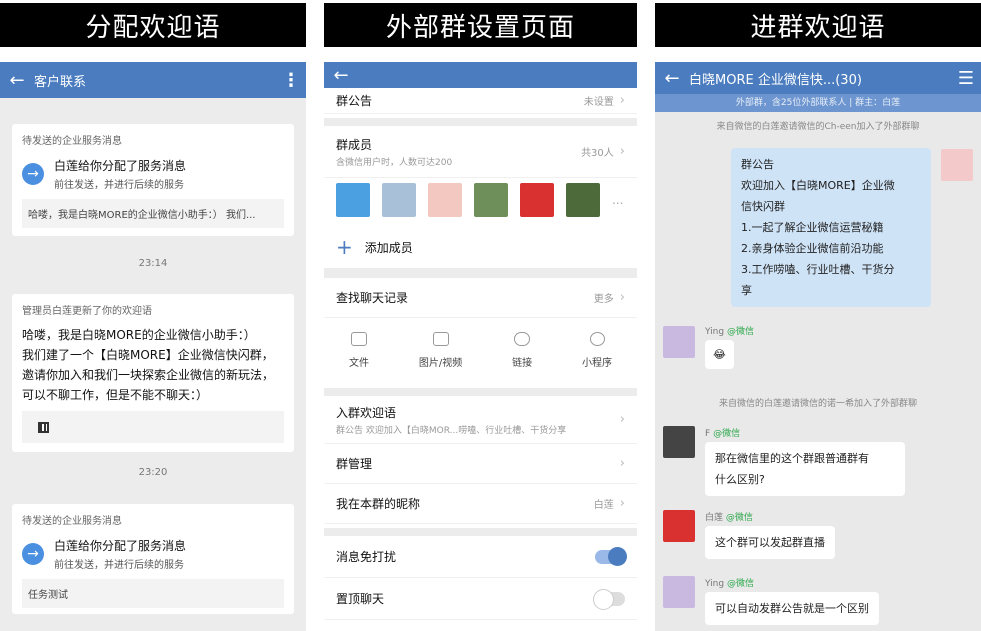 This screenshot has height=631, width=981. Describe the element at coordinates (522, 338) in the screenshot. I see `link-icon` at that location.